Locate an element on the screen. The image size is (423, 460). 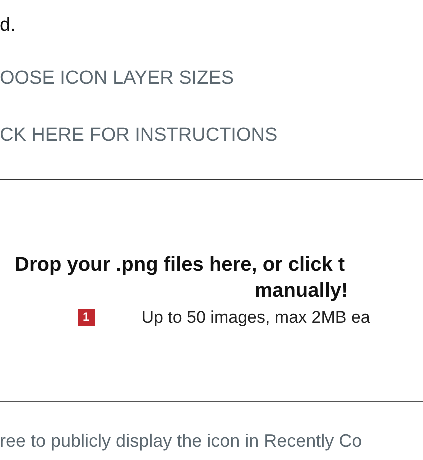
intro-text: d. is located at coordinates (8, 26).